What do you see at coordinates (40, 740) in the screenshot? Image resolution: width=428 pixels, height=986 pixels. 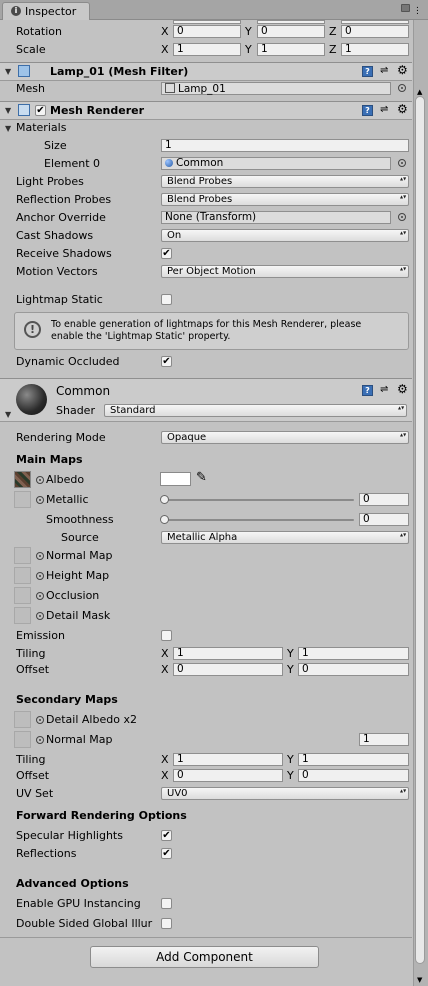 I see `secondary-normal-picker-icon` at bounding box center [40, 740].